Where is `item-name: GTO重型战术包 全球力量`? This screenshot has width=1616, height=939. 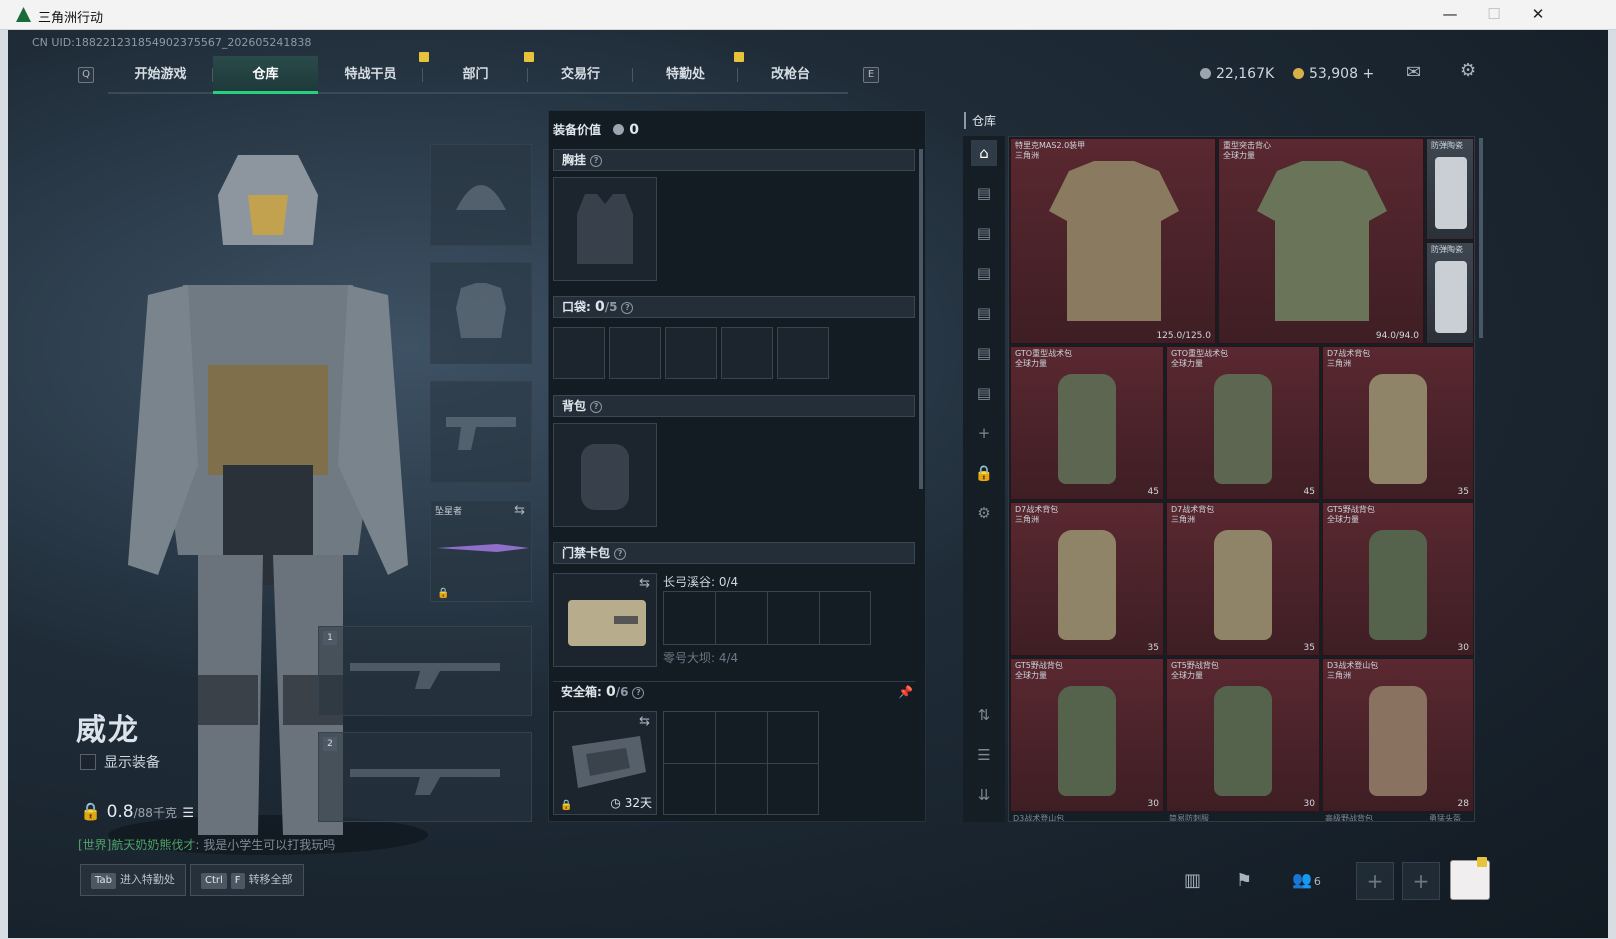
item-name: GTO重型战术包 全球力量 is located at coordinates (1044, 358).